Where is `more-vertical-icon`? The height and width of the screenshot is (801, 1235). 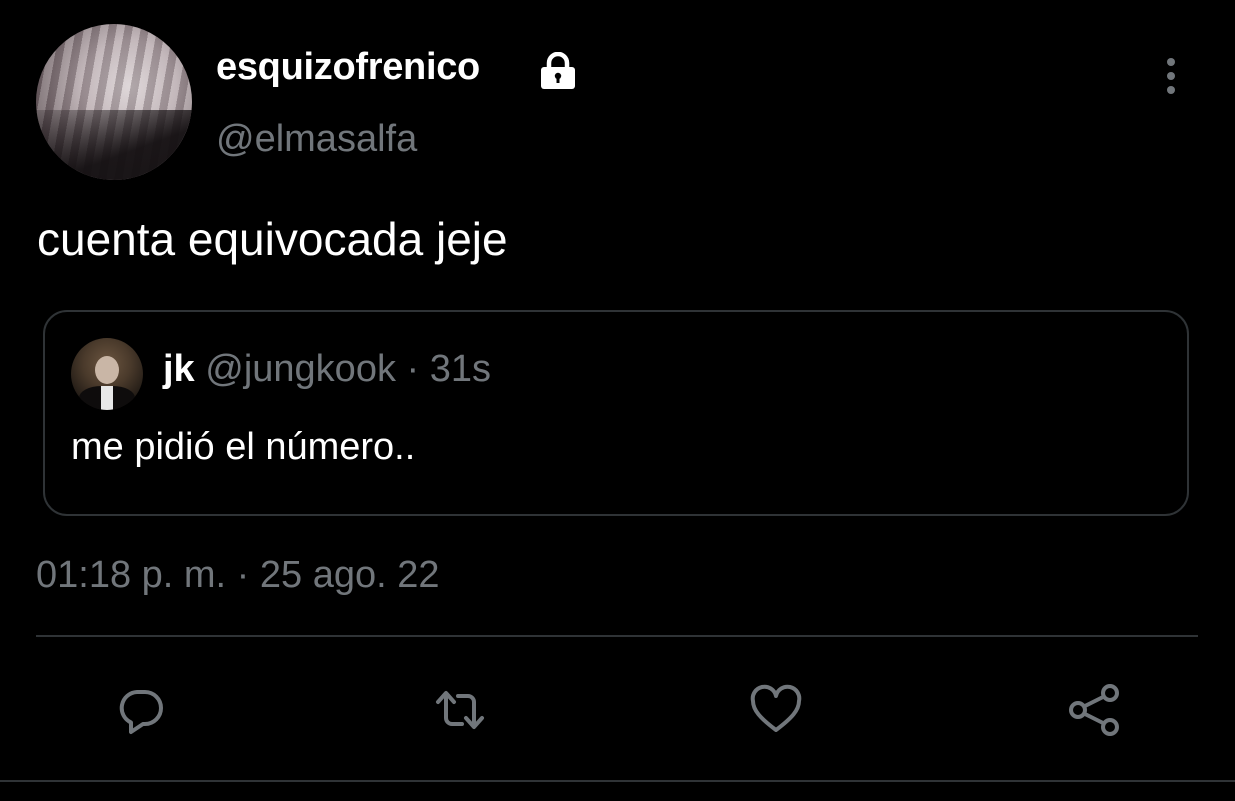 more-vertical-icon is located at coordinates (1171, 76).